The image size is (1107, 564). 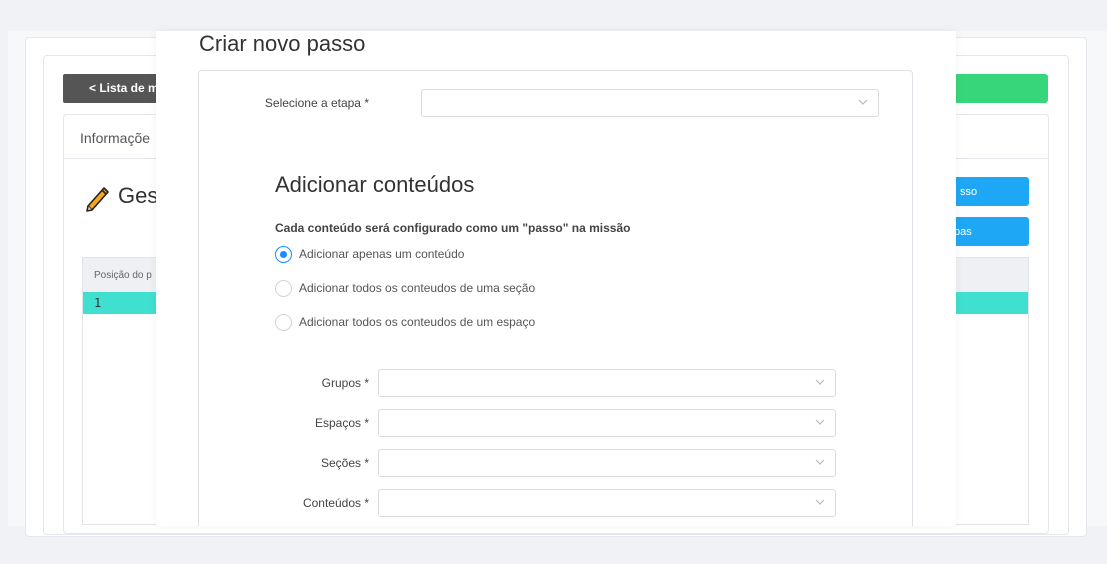 What do you see at coordinates (607, 383) in the screenshot?
I see `groups-select` at bounding box center [607, 383].